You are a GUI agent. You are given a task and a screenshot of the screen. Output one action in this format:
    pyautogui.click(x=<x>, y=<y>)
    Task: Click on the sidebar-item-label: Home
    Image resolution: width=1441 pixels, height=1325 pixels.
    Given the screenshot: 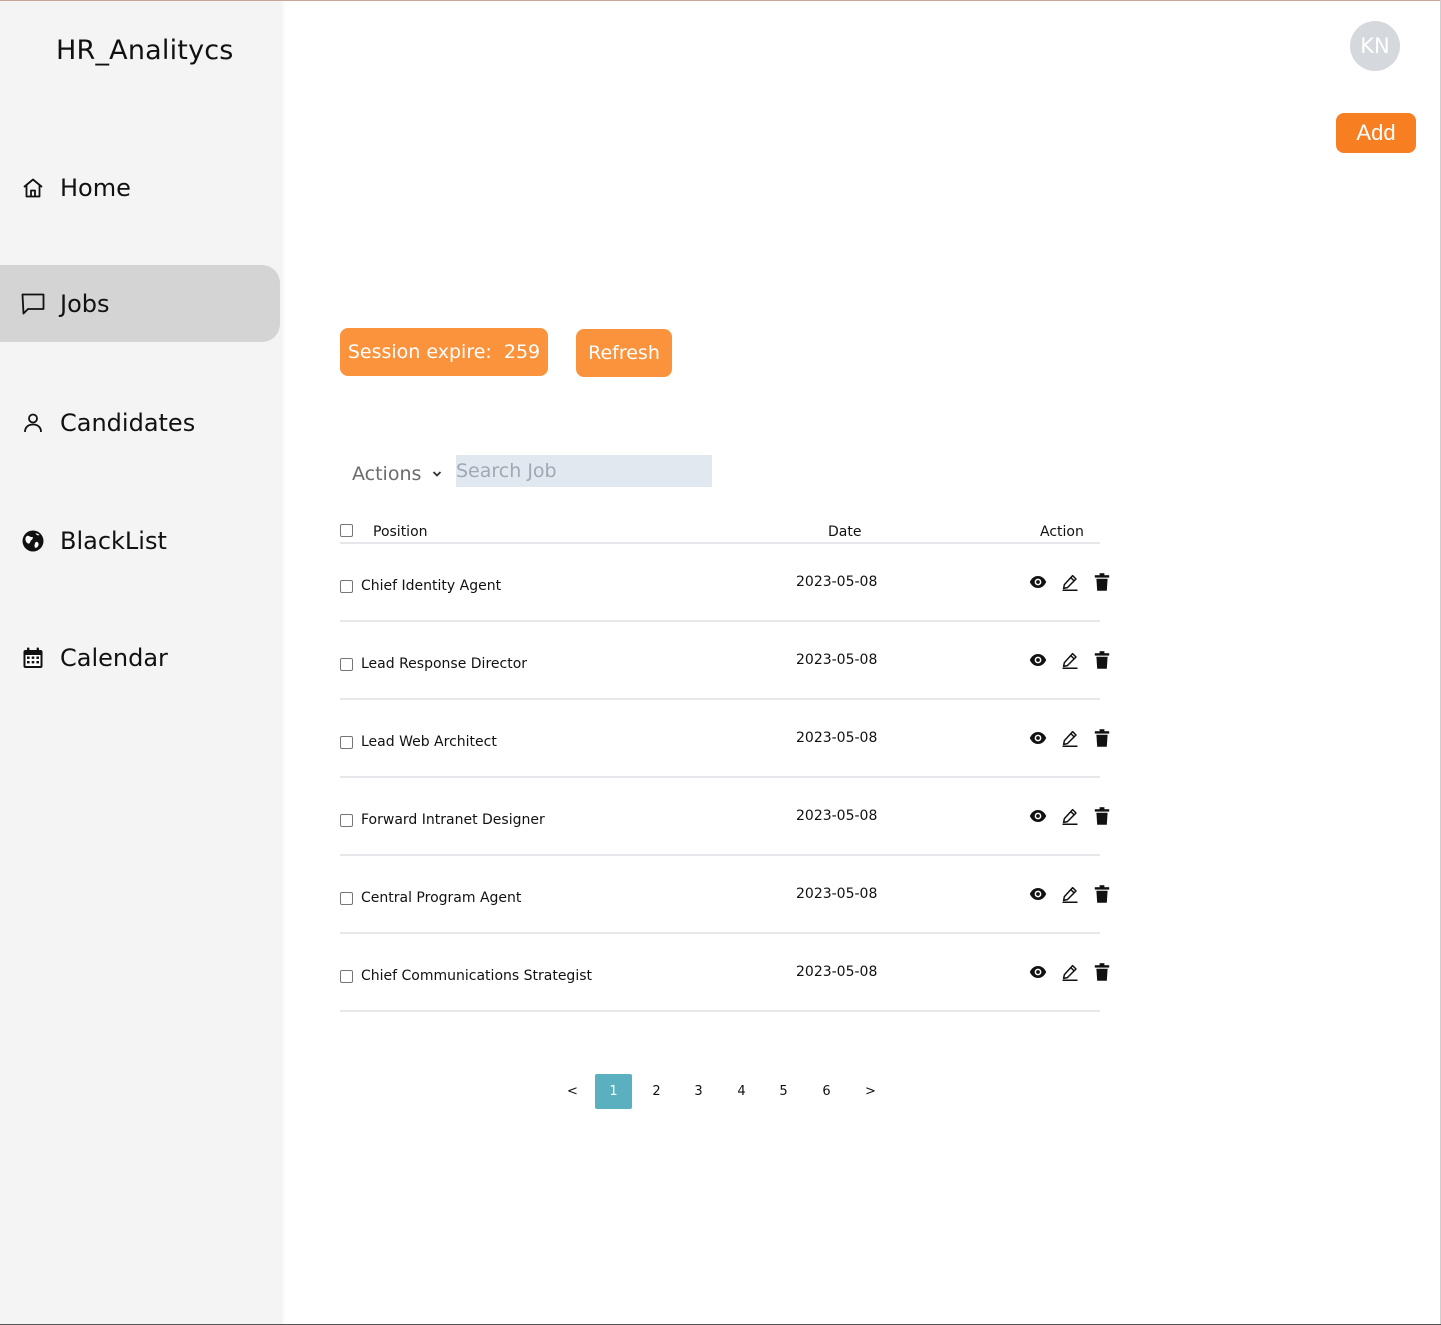 What is the action you would take?
    pyautogui.click(x=95, y=187)
    